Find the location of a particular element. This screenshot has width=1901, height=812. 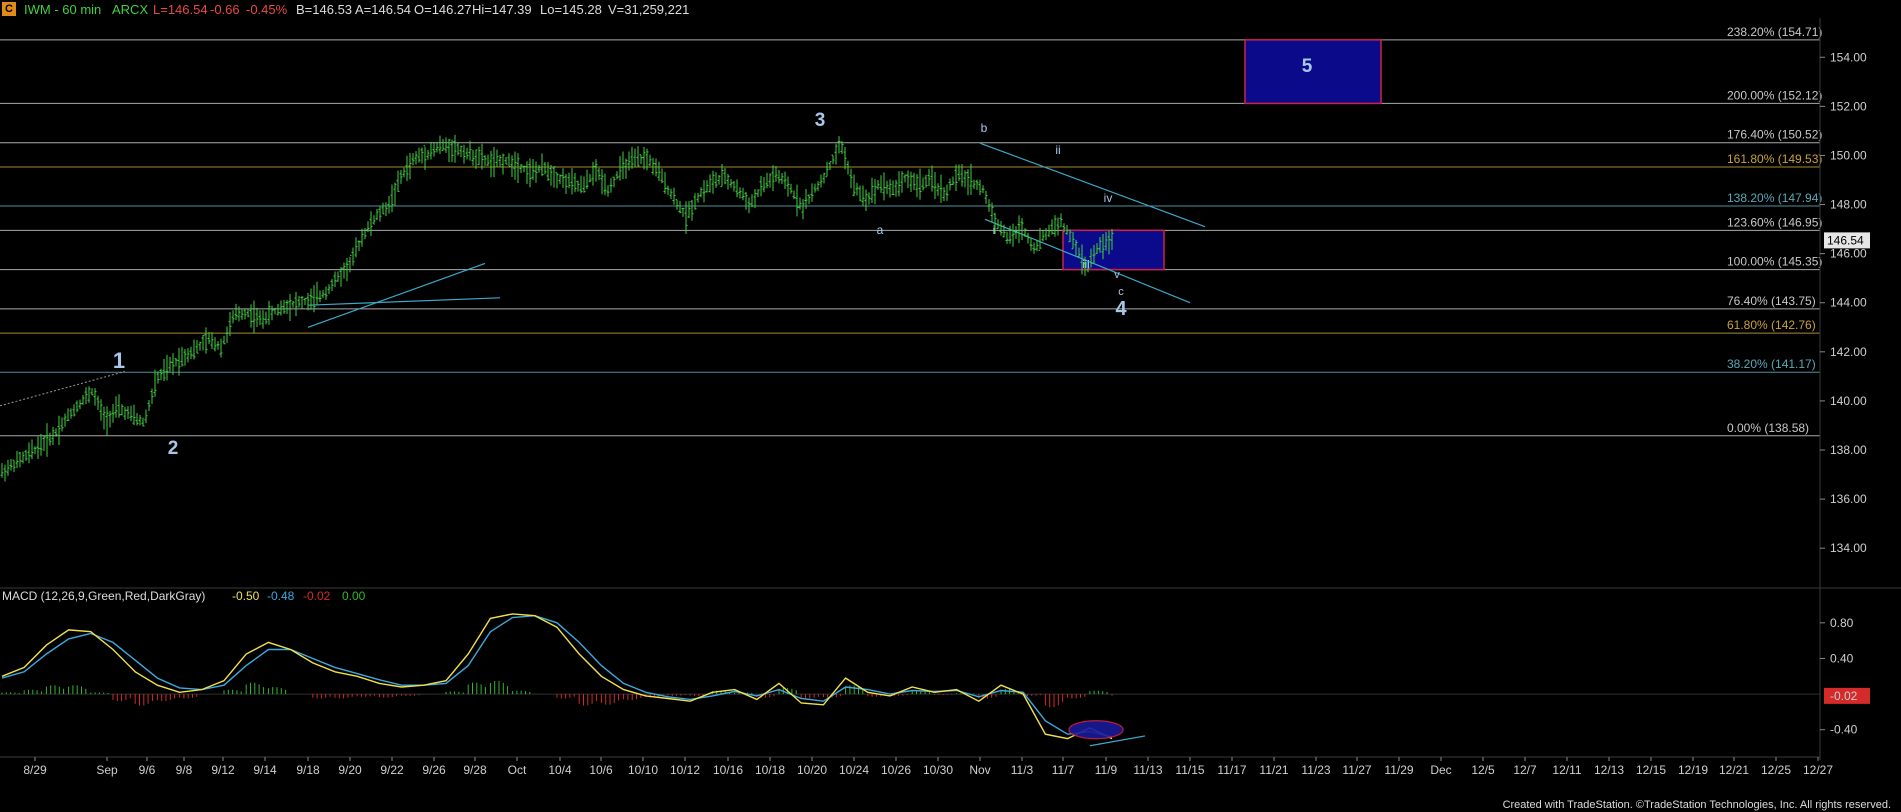

macd-tick-label: -0.40 is located at coordinates (1844, 730).